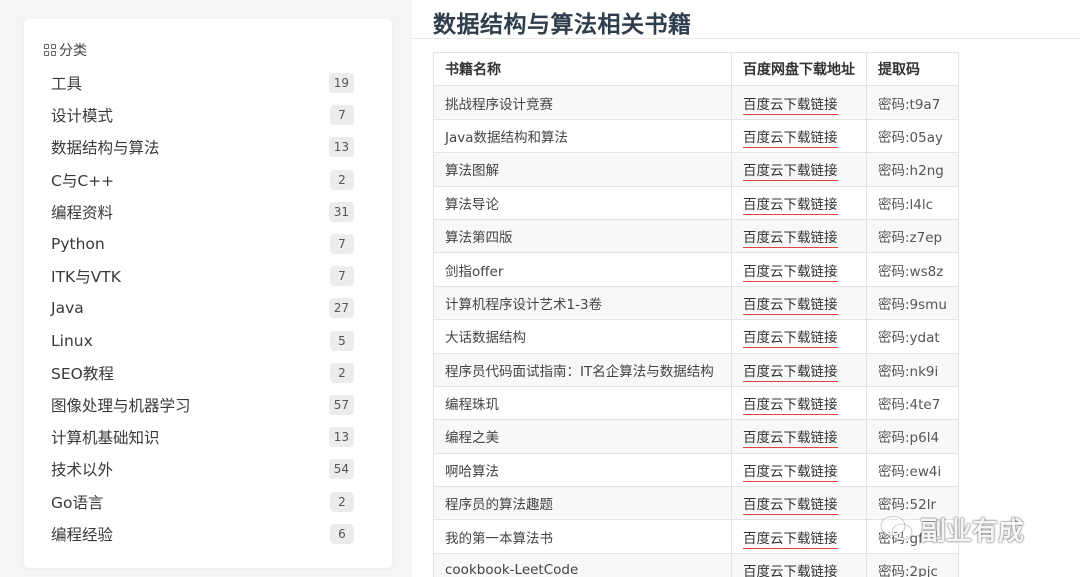  What do you see at coordinates (696, 69) in the screenshot?
I see `table-header-row: 书籍名称 百度网盘下载地址 提取码` at bounding box center [696, 69].